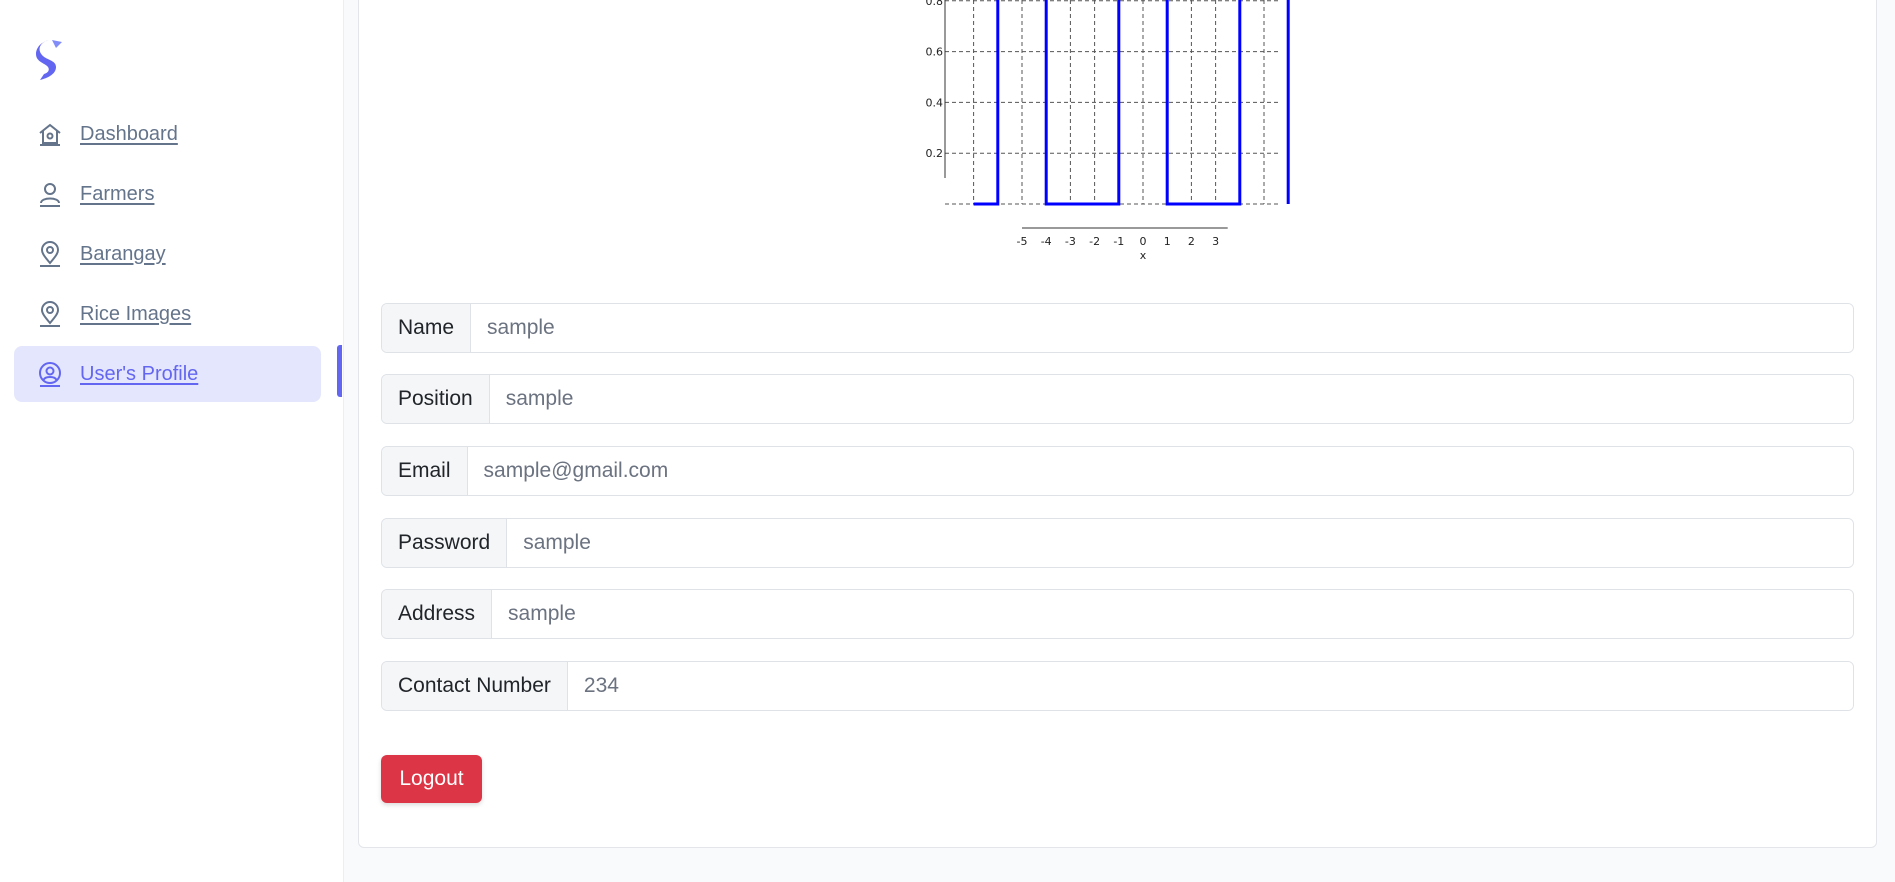 Image resolution: width=1895 pixels, height=882 pixels. Describe the element at coordinates (1046, 241) in the screenshot. I see `x-tick-label: -4` at that location.